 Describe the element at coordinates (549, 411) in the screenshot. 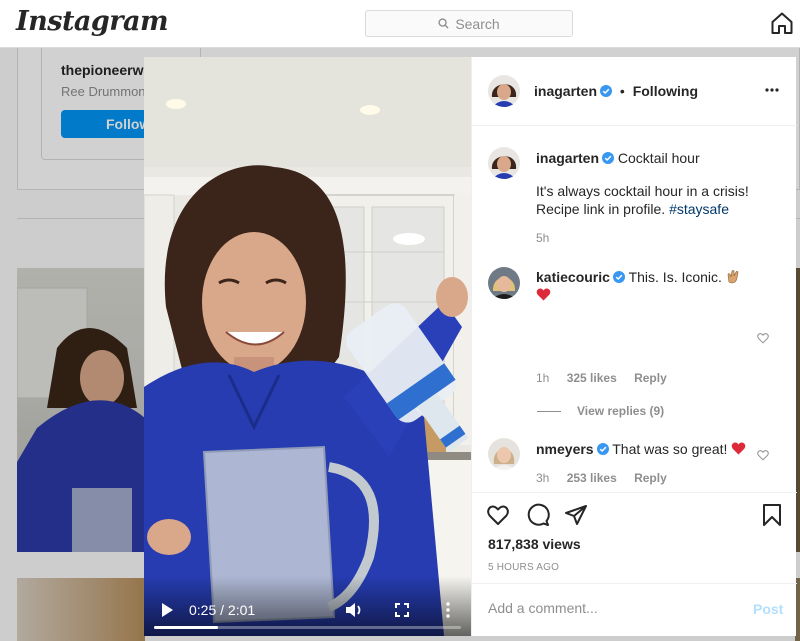

I see `replies-line` at that location.